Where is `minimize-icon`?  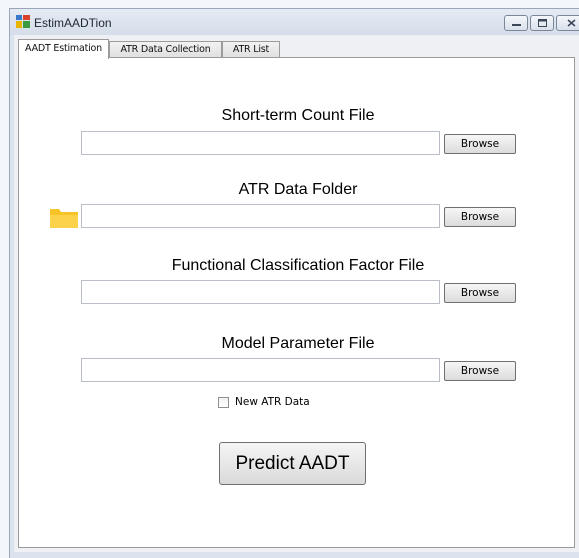
minimize-icon is located at coordinates (516, 25).